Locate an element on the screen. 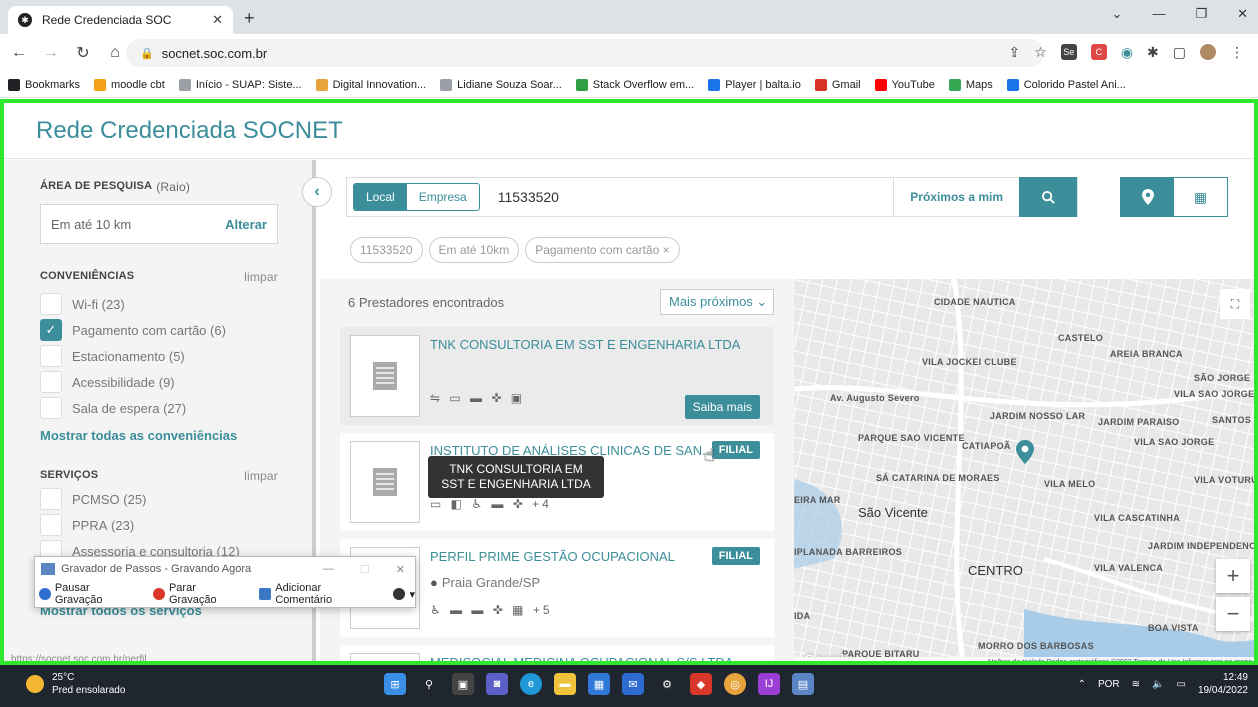  home-icon: ⌂ is located at coordinates (115, 53).